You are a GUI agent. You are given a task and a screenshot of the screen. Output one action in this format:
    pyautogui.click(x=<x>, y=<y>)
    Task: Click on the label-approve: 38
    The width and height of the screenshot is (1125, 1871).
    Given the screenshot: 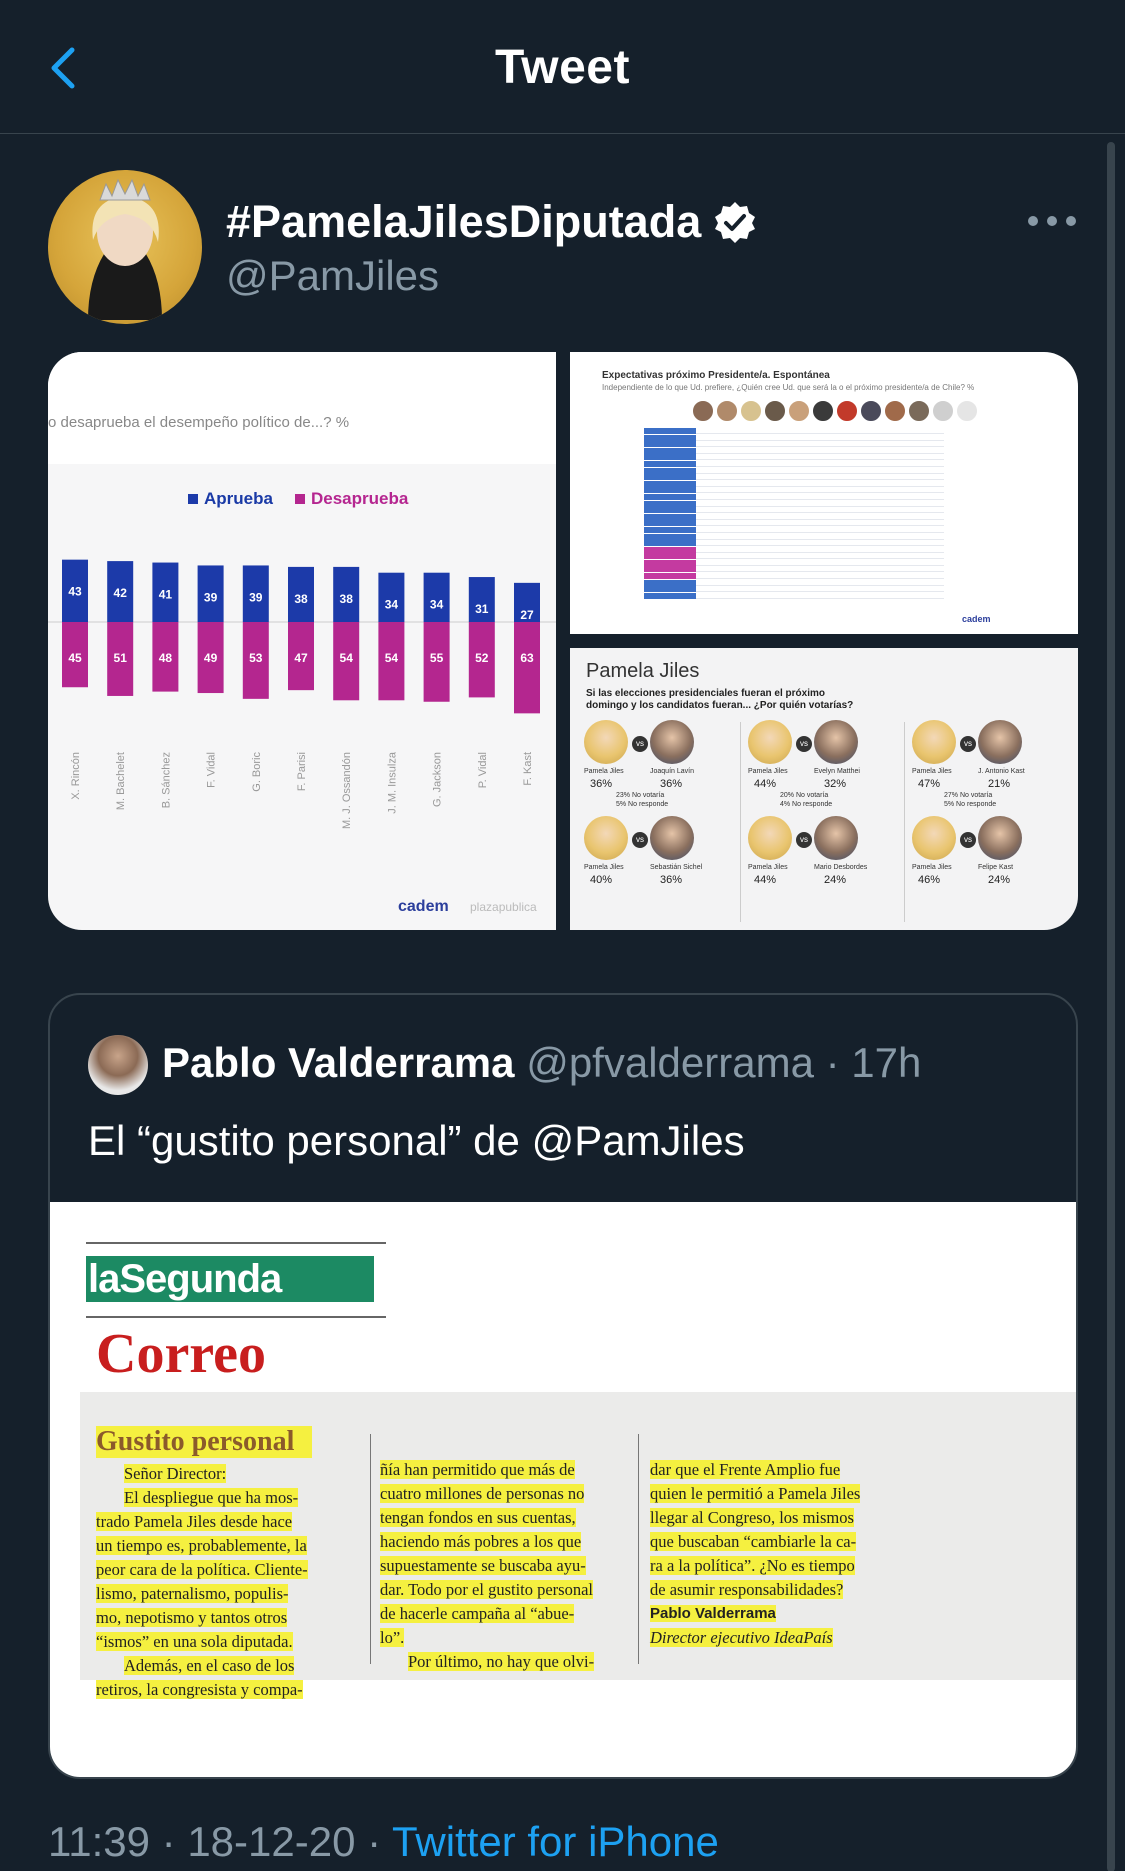 What is the action you would take?
    pyautogui.click(x=347, y=599)
    